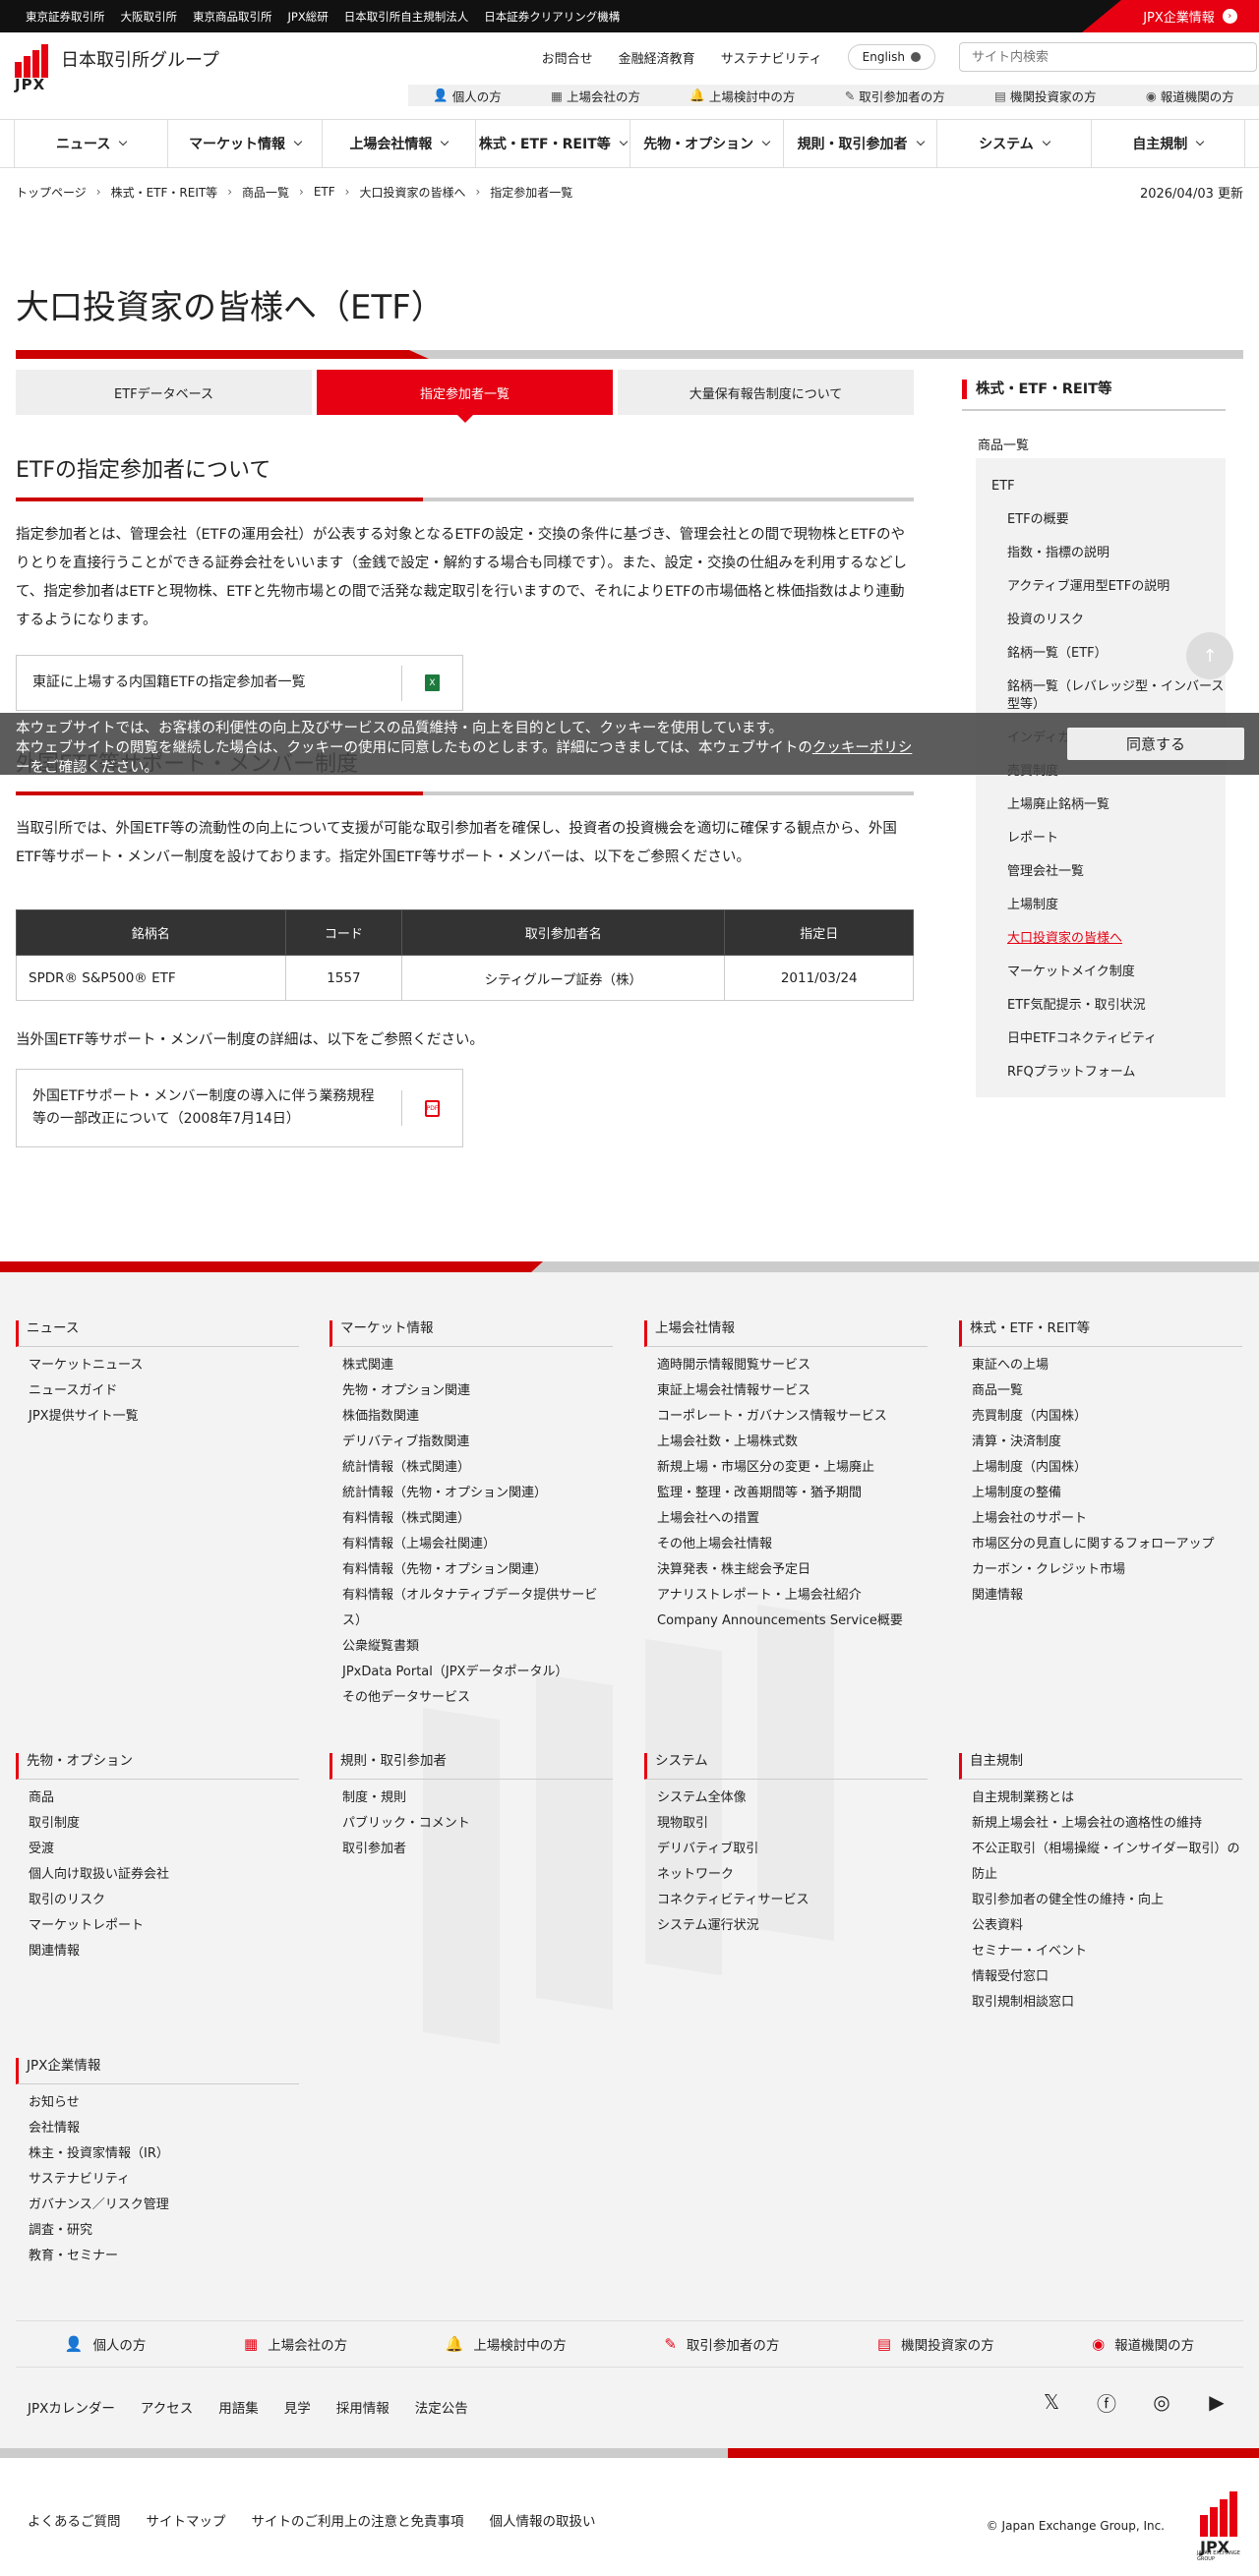 This screenshot has width=1259, height=2576. I want to click on footer-link: 株価指数関連, so click(477, 1417).